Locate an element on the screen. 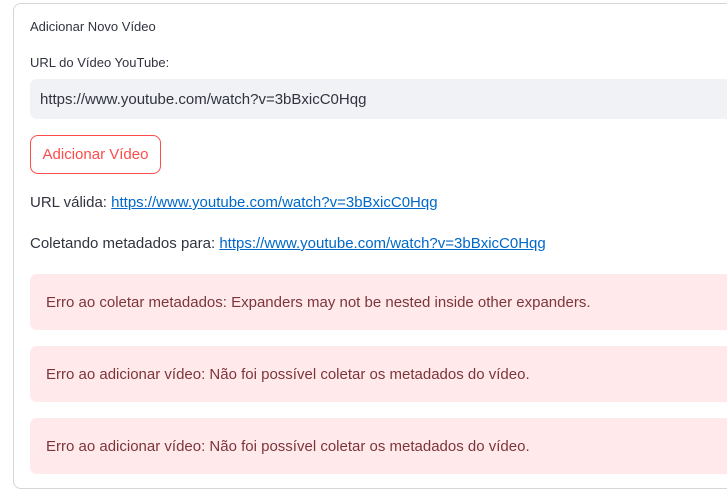 This screenshot has width=727, height=501. form-heading: Adicionar Novo Vídeo is located at coordinates (93, 26).